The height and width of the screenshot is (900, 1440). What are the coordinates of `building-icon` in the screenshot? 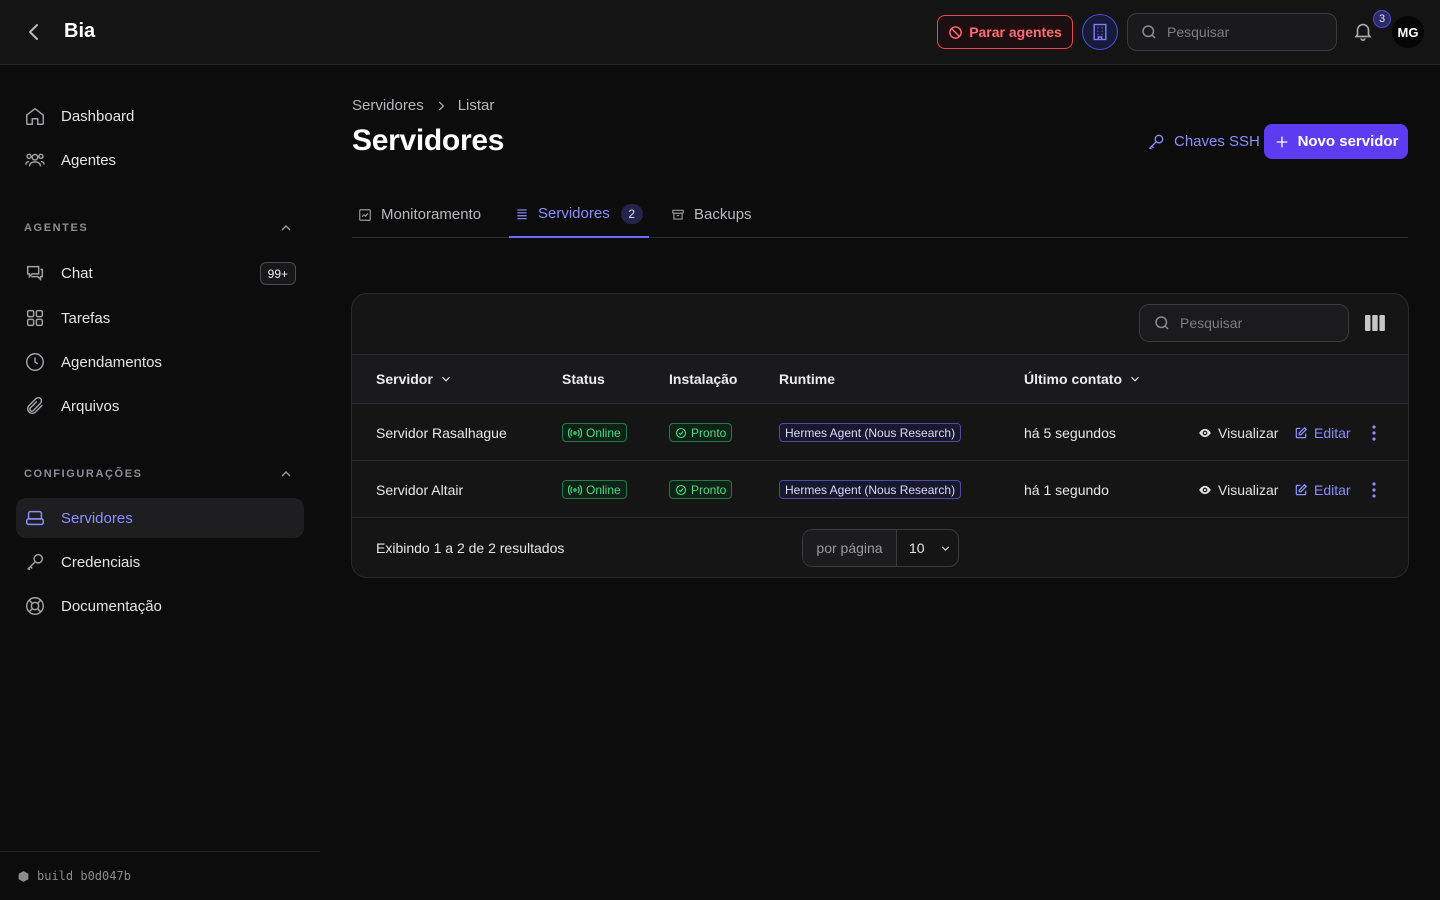 It's located at (1100, 32).